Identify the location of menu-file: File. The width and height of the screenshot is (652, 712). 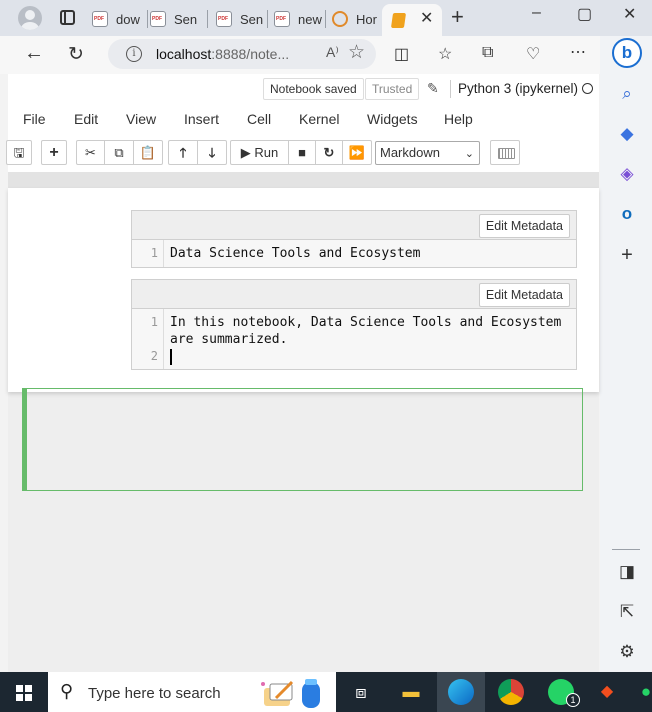
(34, 119).